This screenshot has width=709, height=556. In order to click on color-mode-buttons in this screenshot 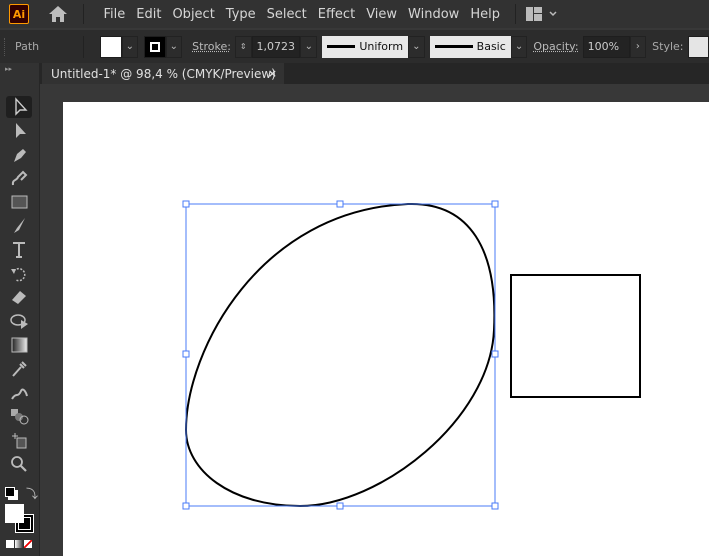, I will do `click(19, 544)`.